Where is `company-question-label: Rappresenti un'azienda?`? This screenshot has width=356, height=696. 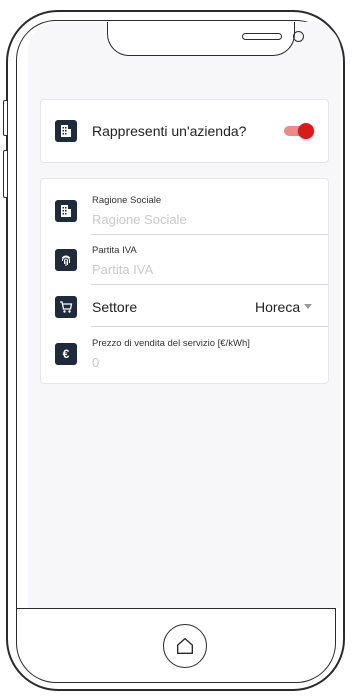
company-question-label: Rappresenti un'azienda? is located at coordinates (169, 131).